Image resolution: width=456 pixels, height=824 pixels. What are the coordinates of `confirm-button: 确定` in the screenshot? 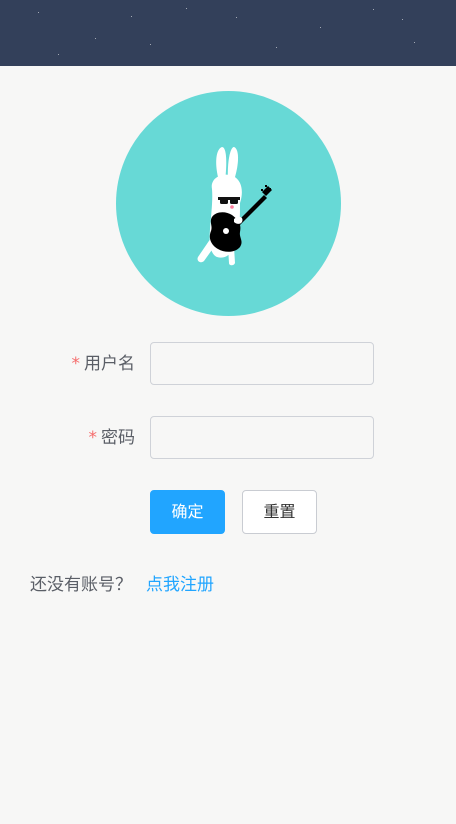 It's located at (187, 512).